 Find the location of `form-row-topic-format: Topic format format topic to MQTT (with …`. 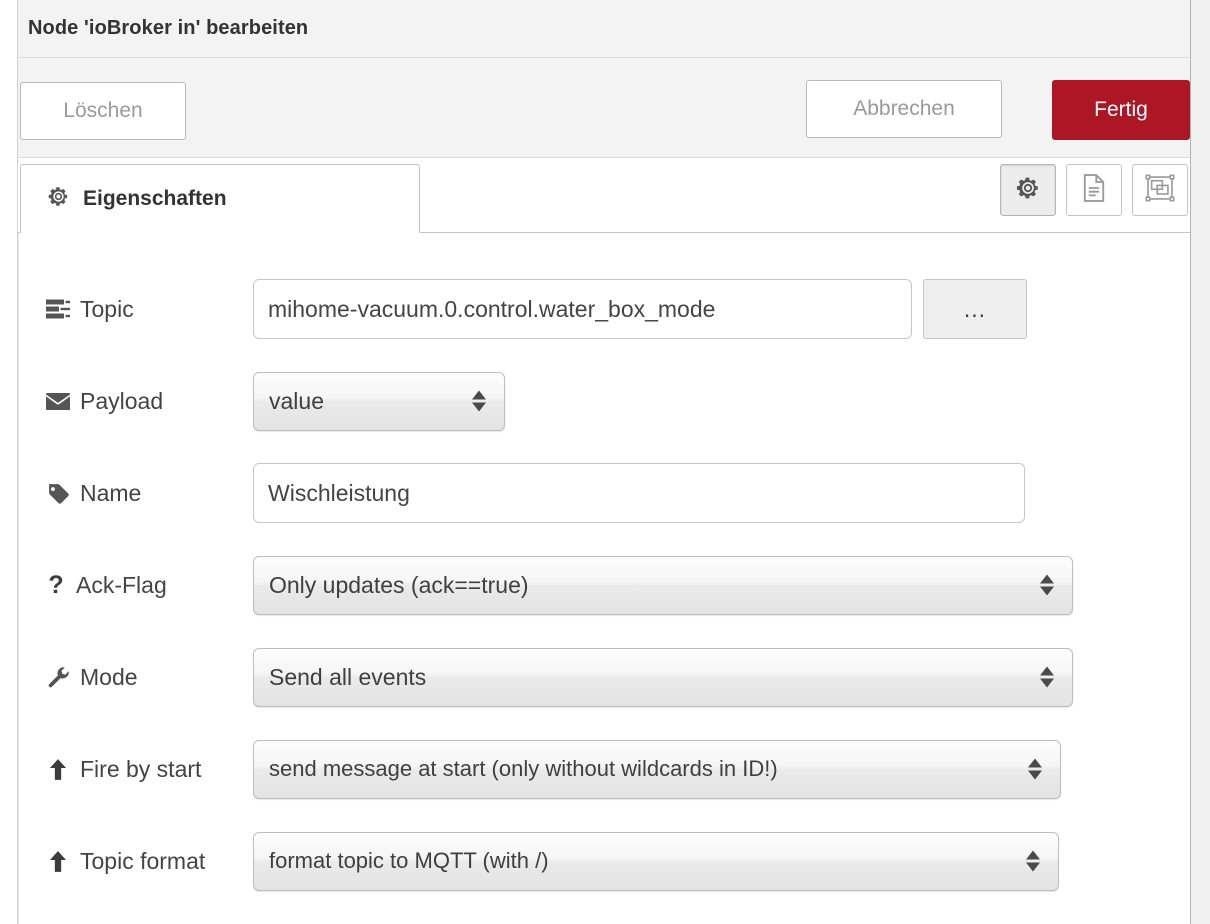

form-row-topic-format: Topic format format topic to MQTT (with … is located at coordinates (552, 861).